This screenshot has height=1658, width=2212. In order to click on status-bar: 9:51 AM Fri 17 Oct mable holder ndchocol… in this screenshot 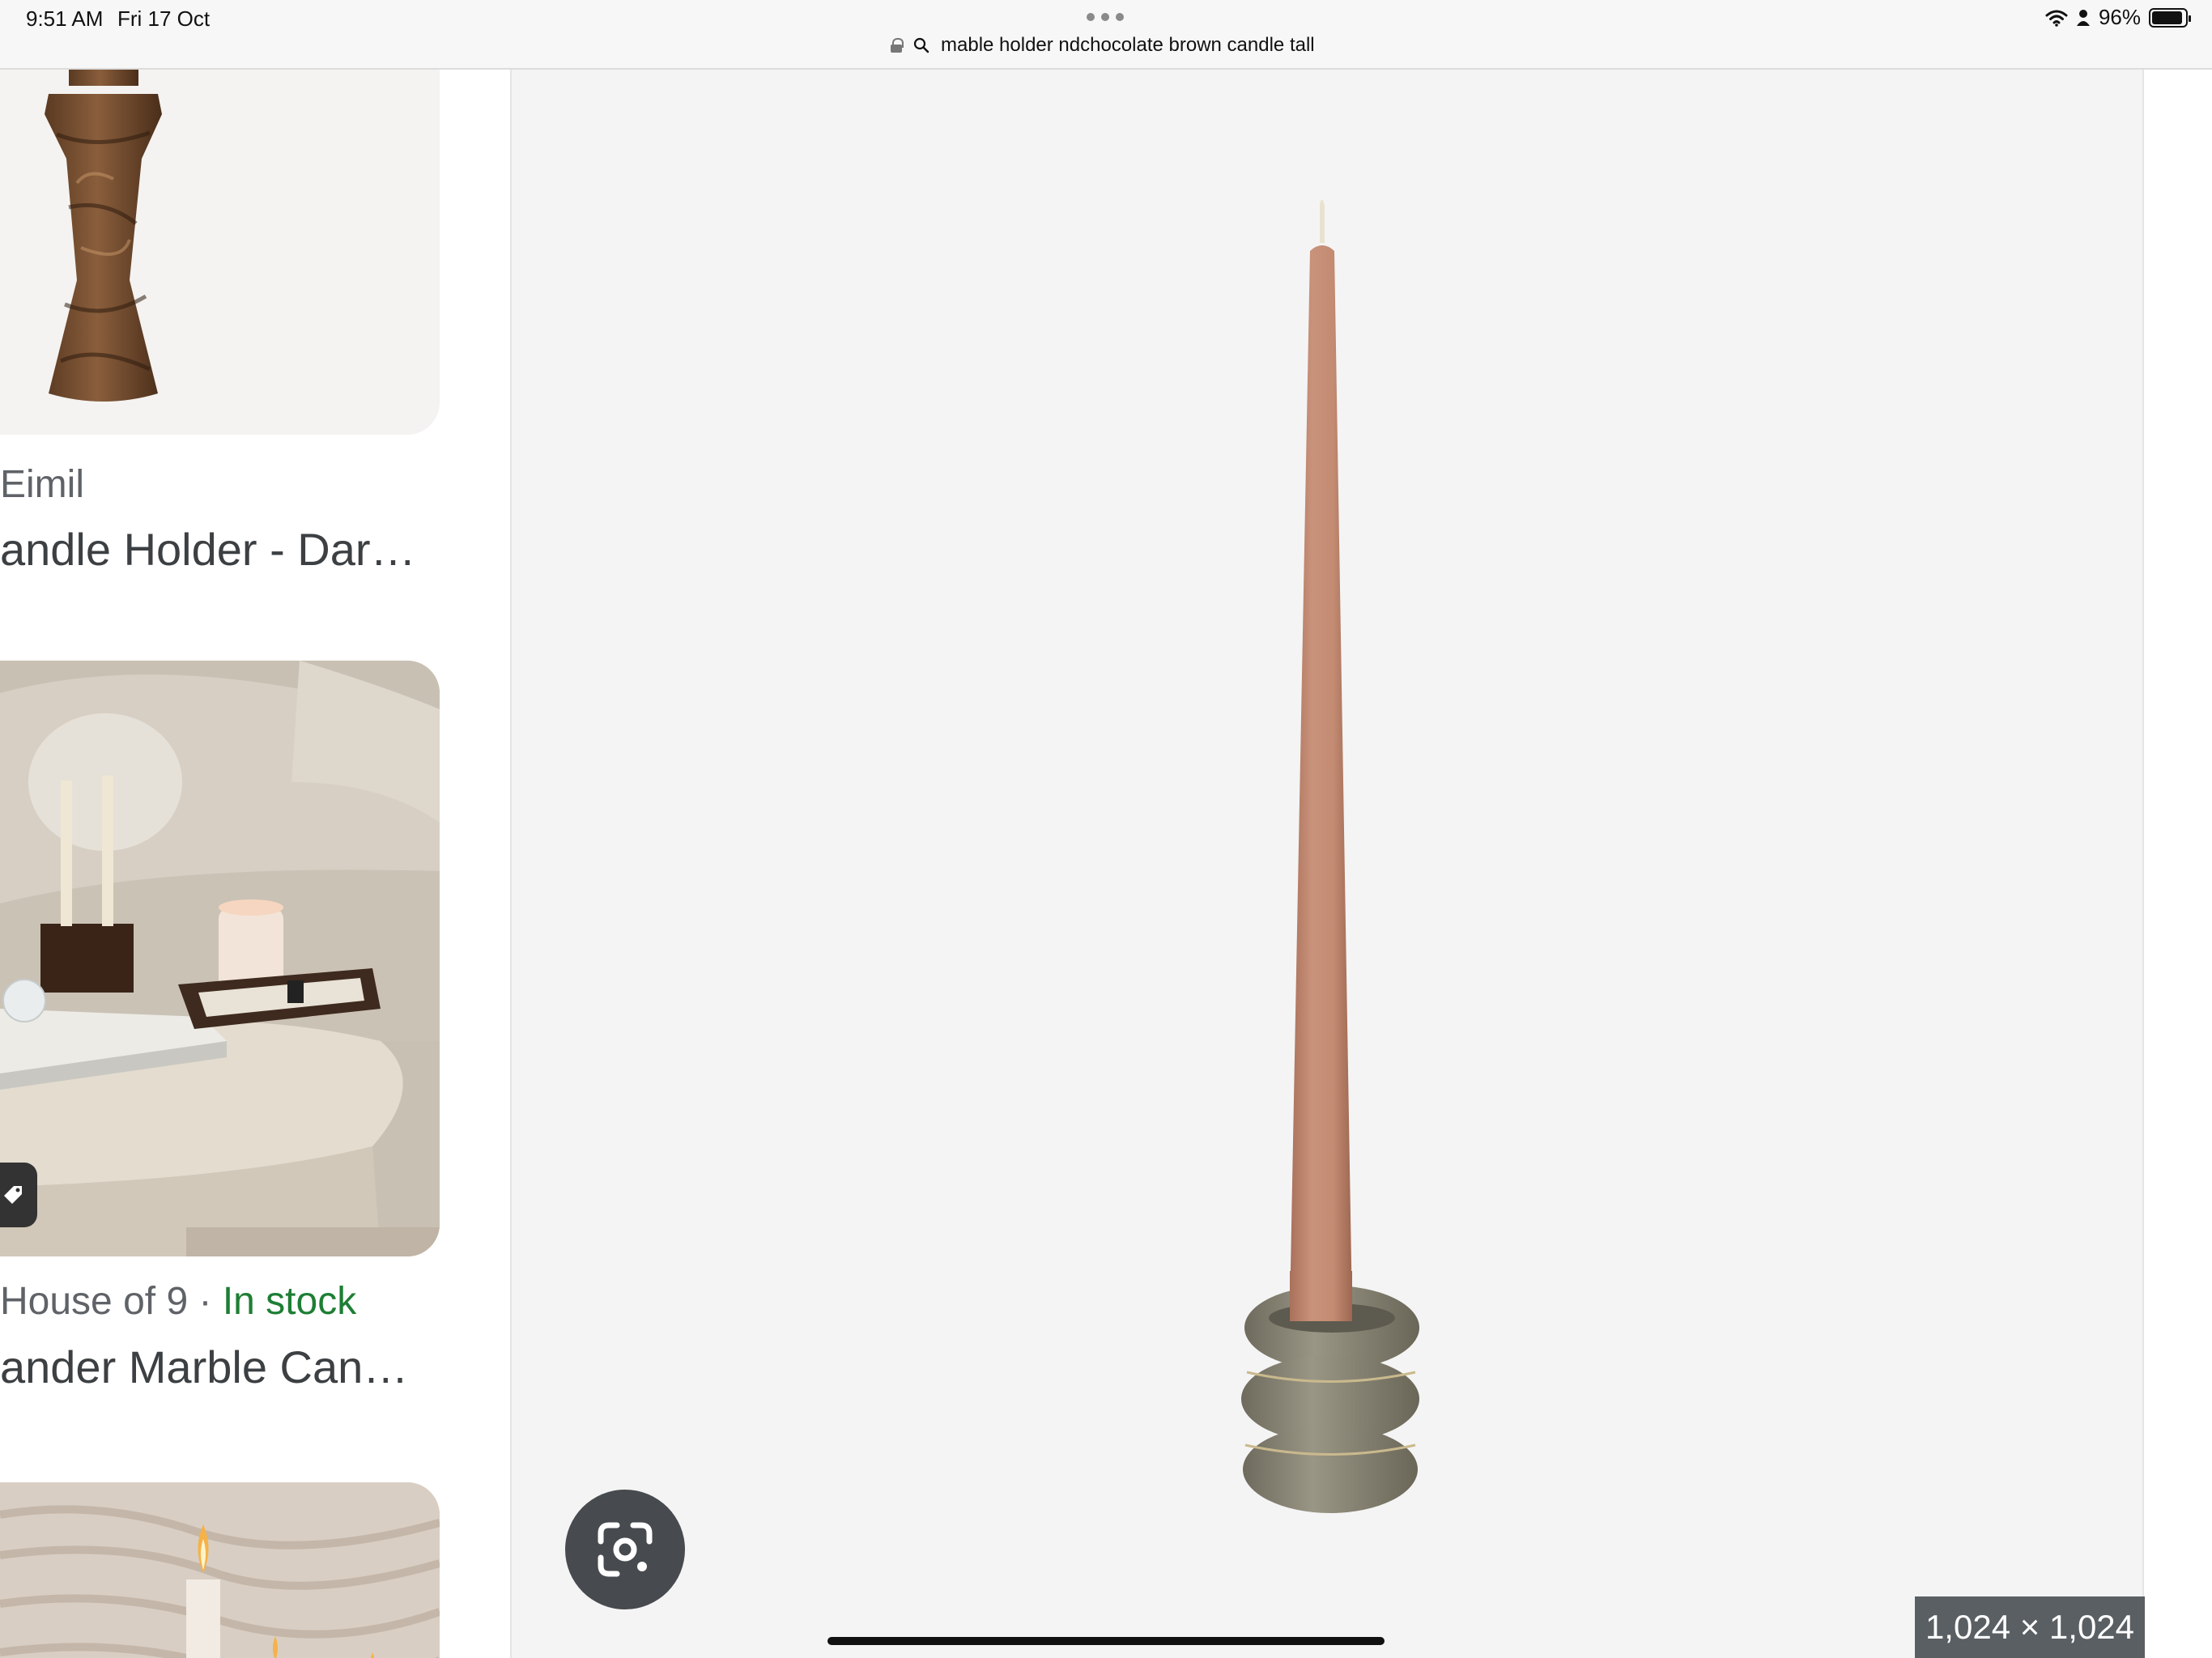, I will do `click(1106, 35)`.